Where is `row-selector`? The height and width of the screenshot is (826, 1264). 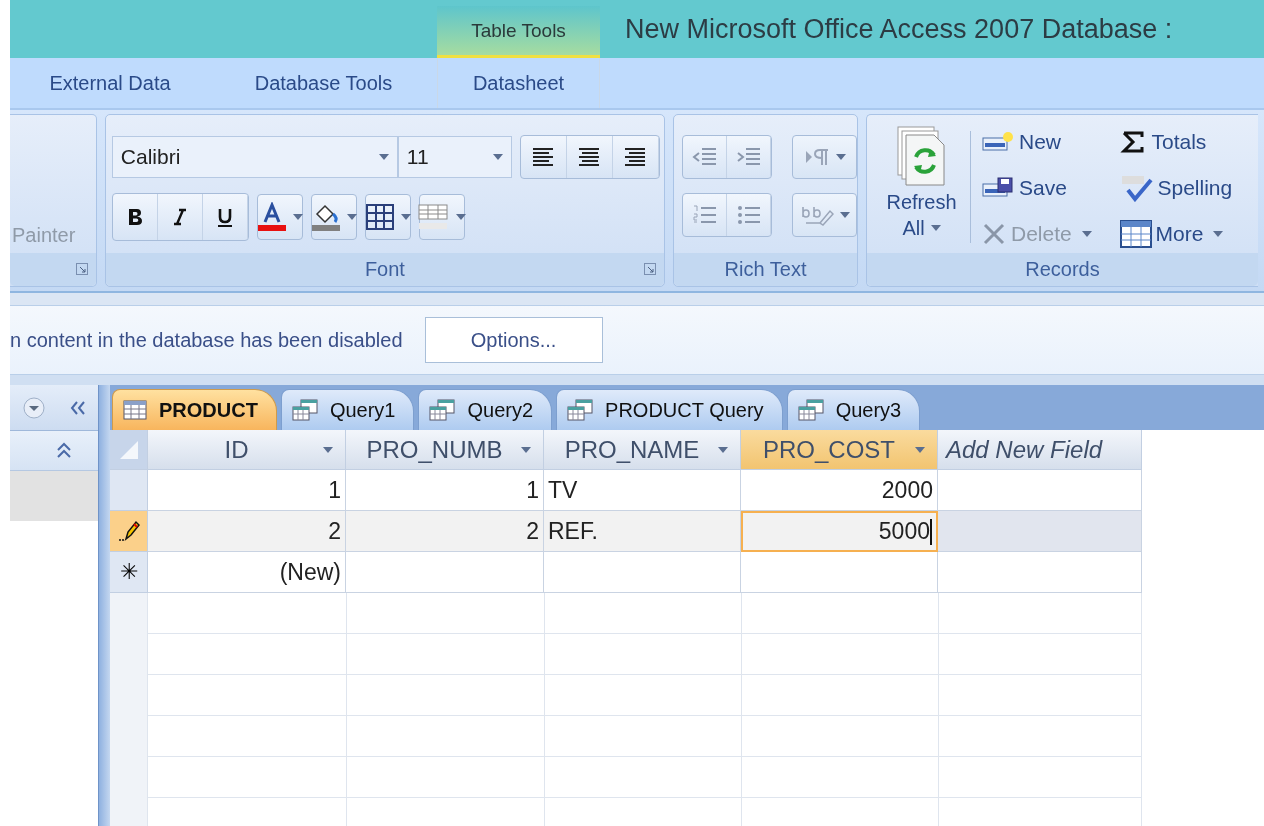 row-selector is located at coordinates (129, 531).